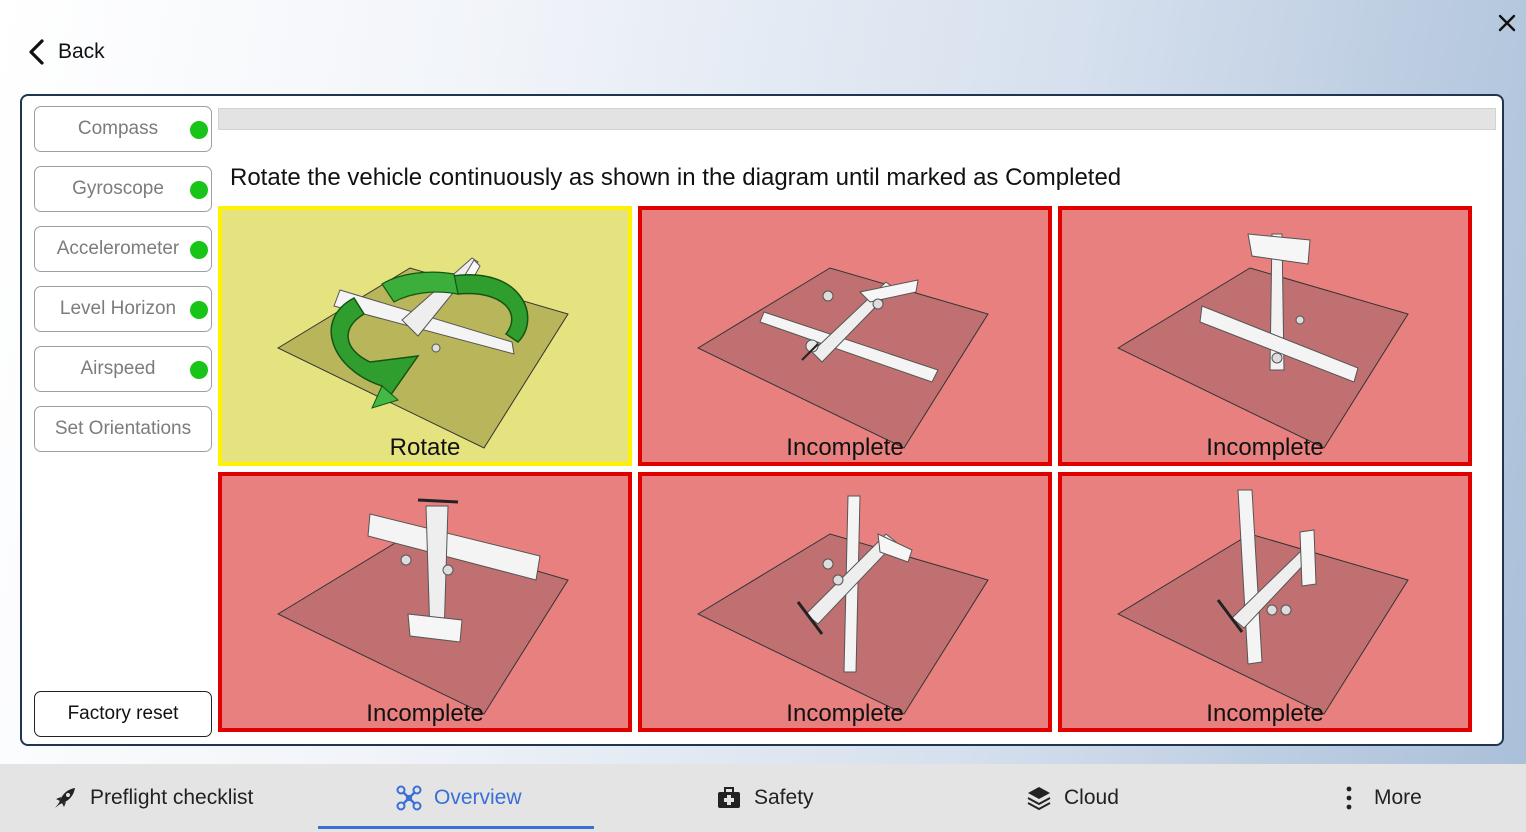  What do you see at coordinates (409, 798) in the screenshot?
I see `drone-icon` at bounding box center [409, 798].